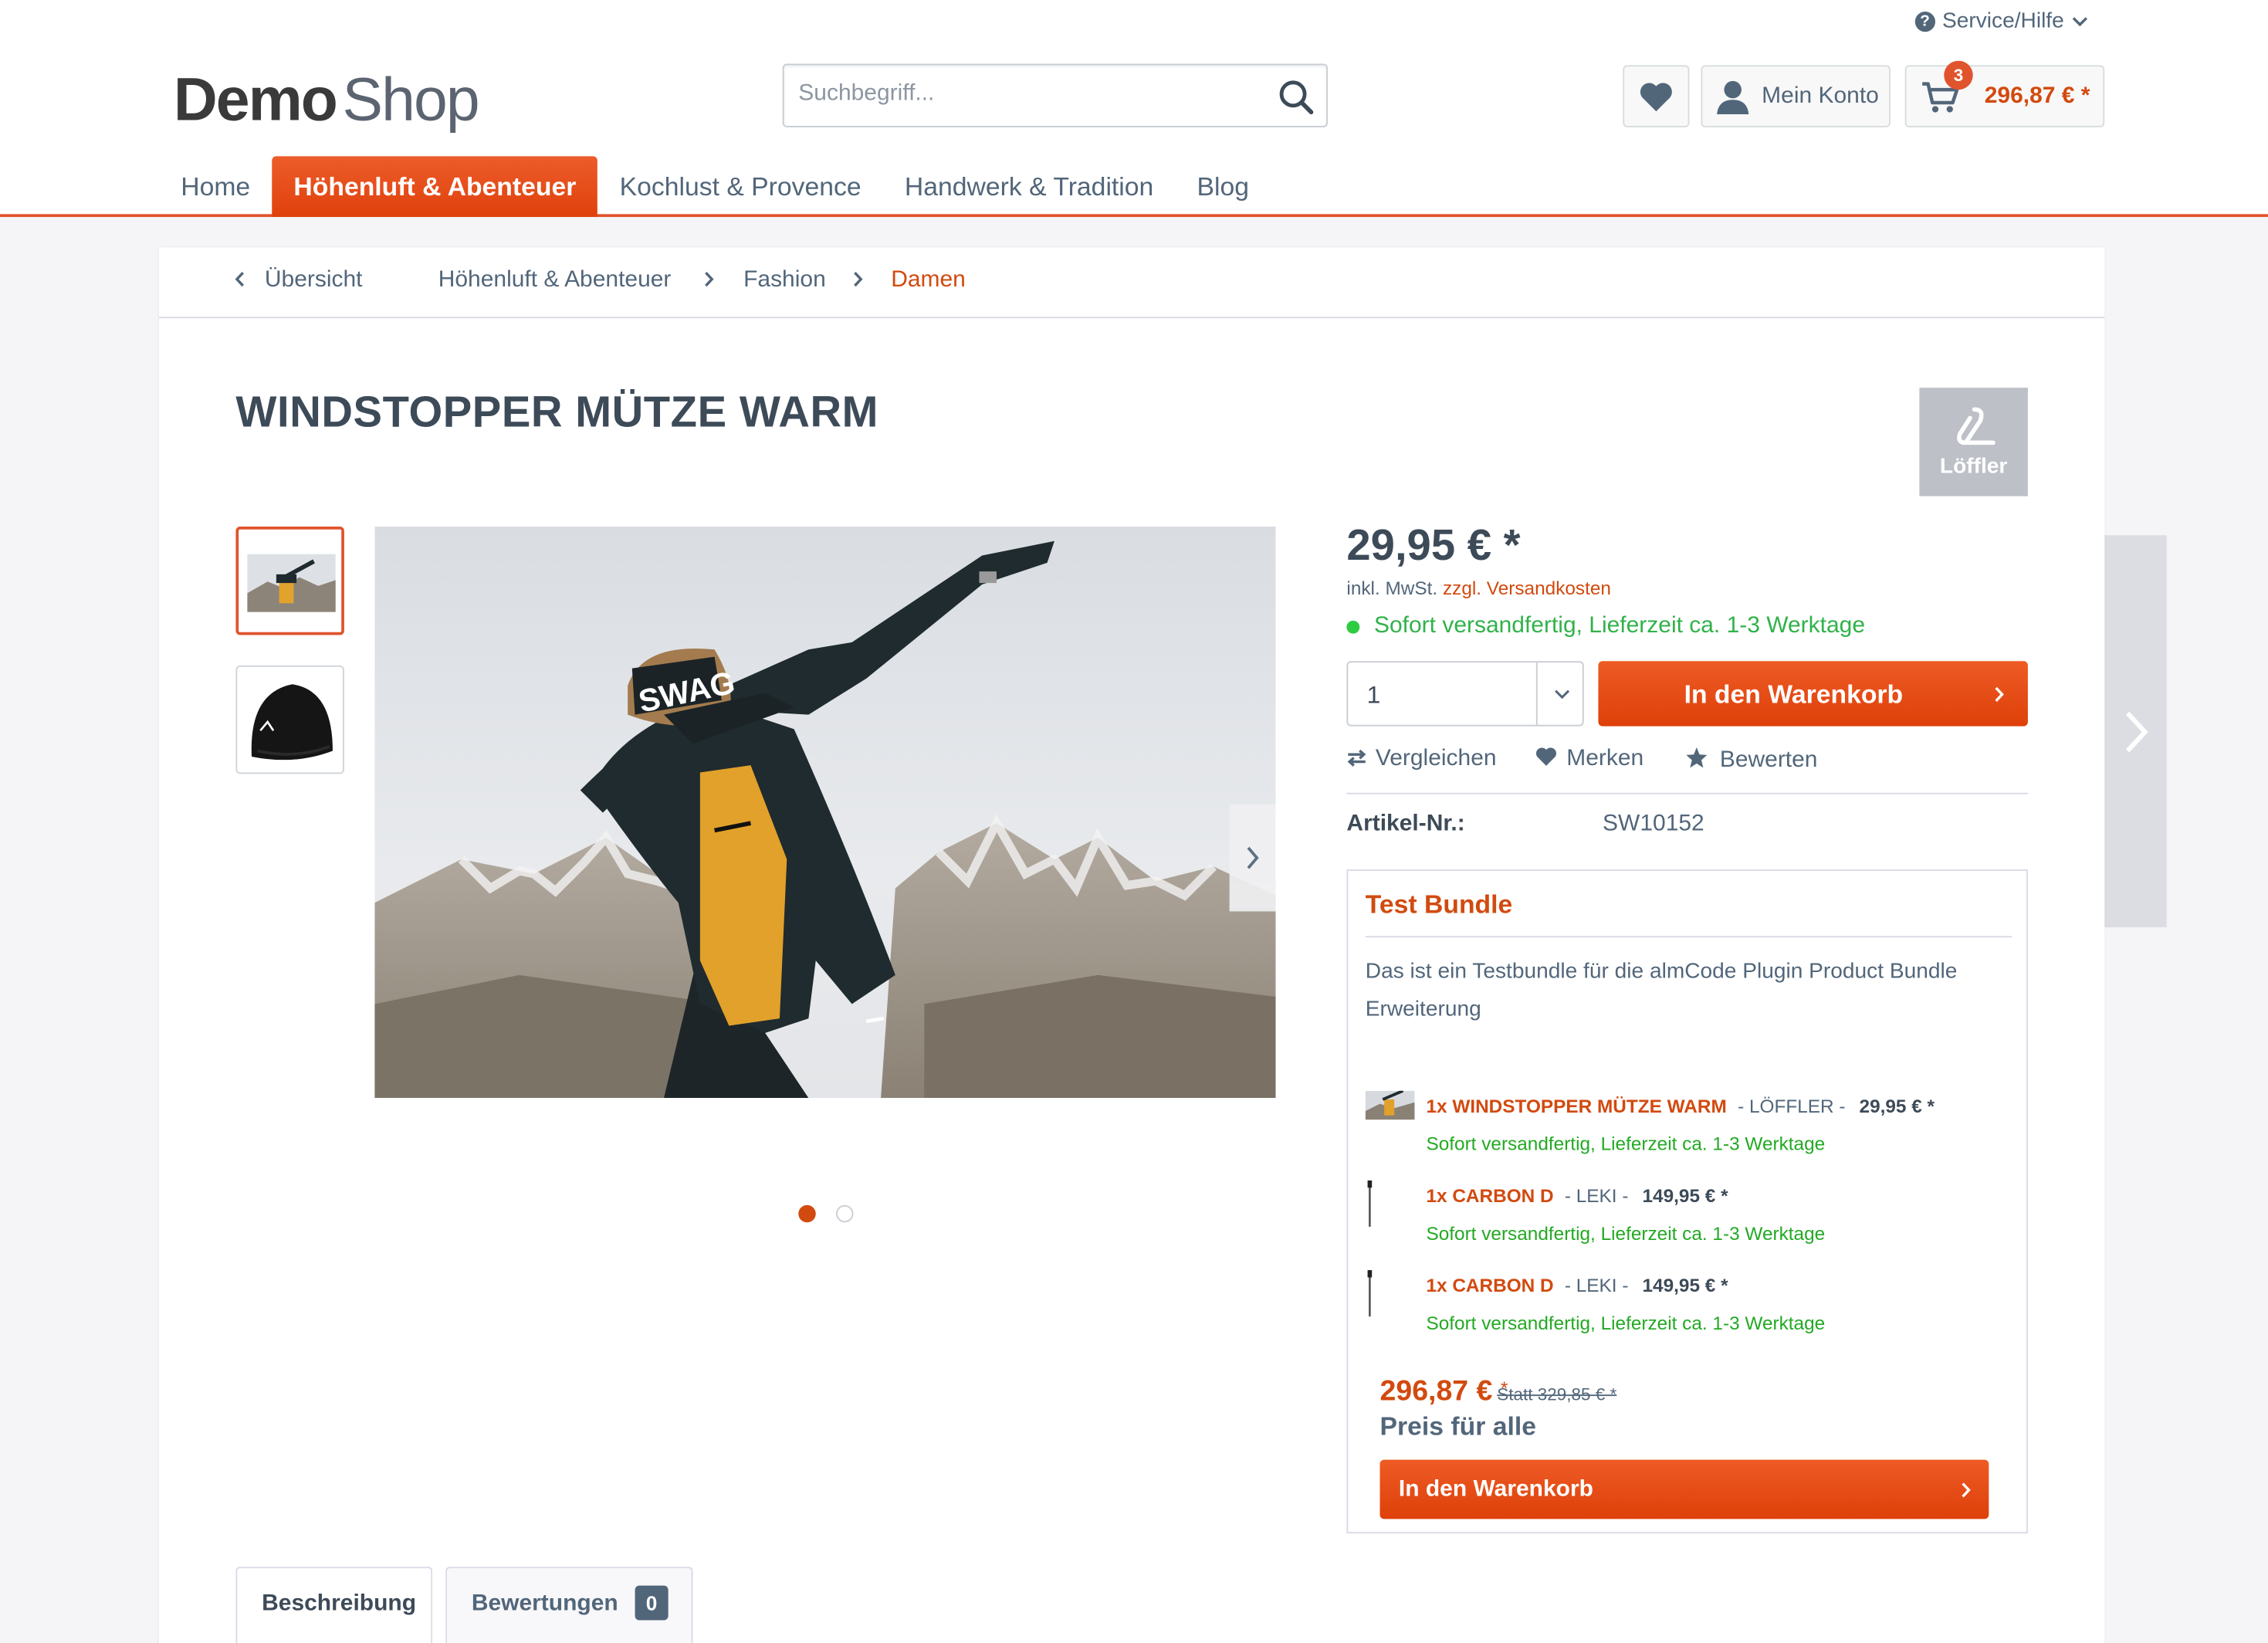  Describe the element at coordinates (1973, 466) in the screenshot. I see `brand-name: Löffler` at that location.